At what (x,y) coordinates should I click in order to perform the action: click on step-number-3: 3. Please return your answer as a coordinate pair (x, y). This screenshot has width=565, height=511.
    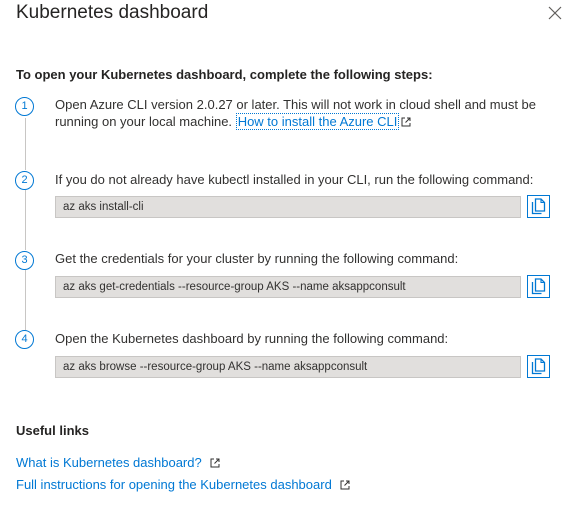
    Looking at the image, I should click on (24, 260).